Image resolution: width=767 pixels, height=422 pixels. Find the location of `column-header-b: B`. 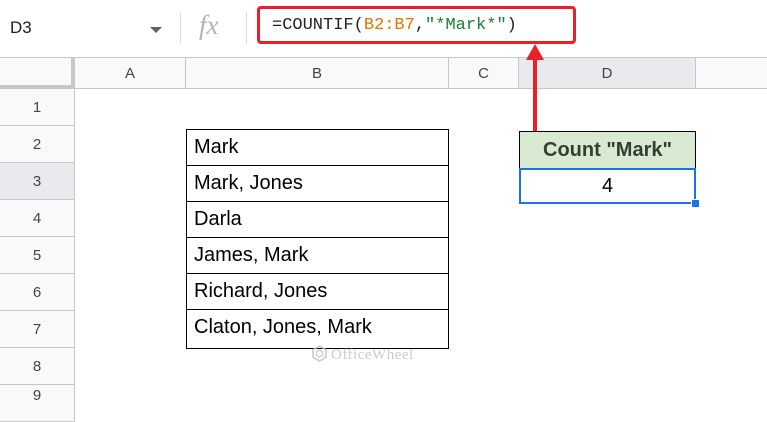

column-header-b: B is located at coordinates (317, 73).